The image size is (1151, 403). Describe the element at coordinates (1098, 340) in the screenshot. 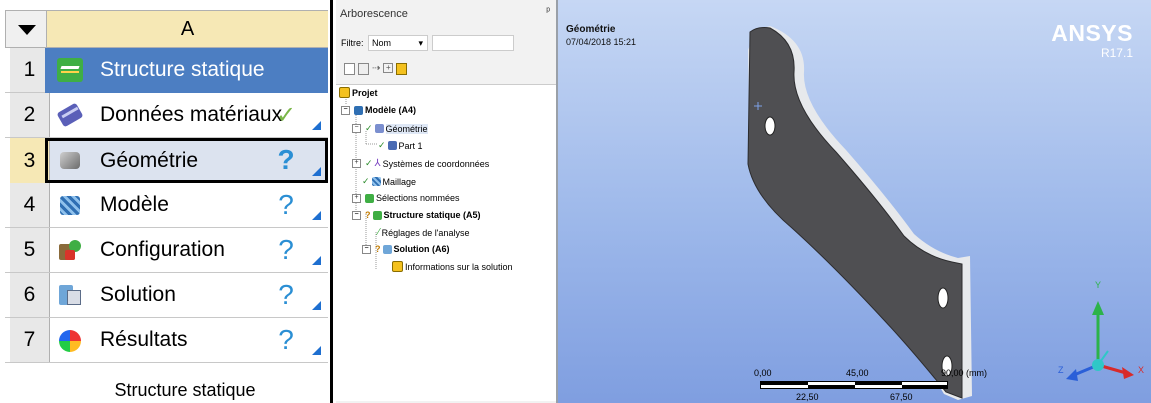

I see `axis-triad` at that location.